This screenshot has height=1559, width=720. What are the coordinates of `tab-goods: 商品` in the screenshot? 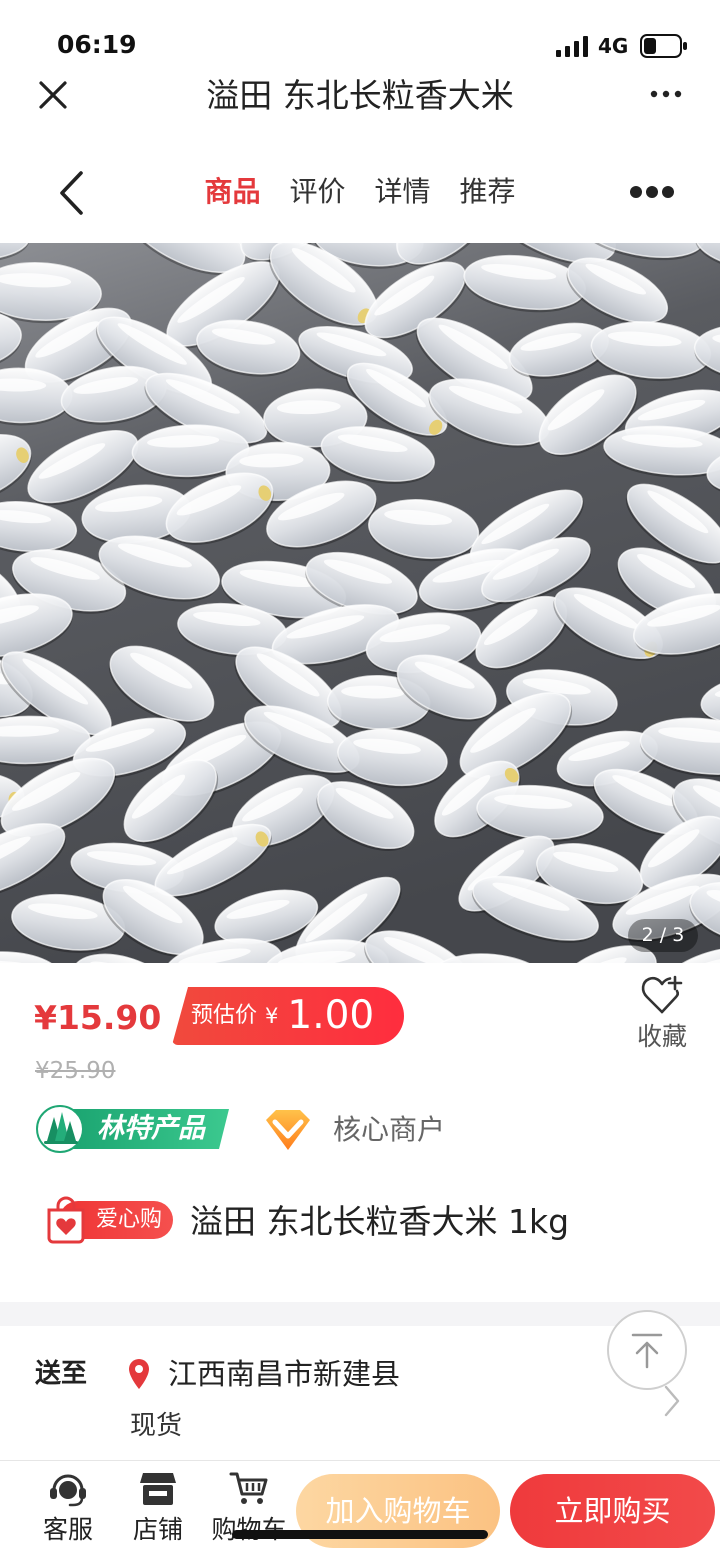 It's located at (232, 192).